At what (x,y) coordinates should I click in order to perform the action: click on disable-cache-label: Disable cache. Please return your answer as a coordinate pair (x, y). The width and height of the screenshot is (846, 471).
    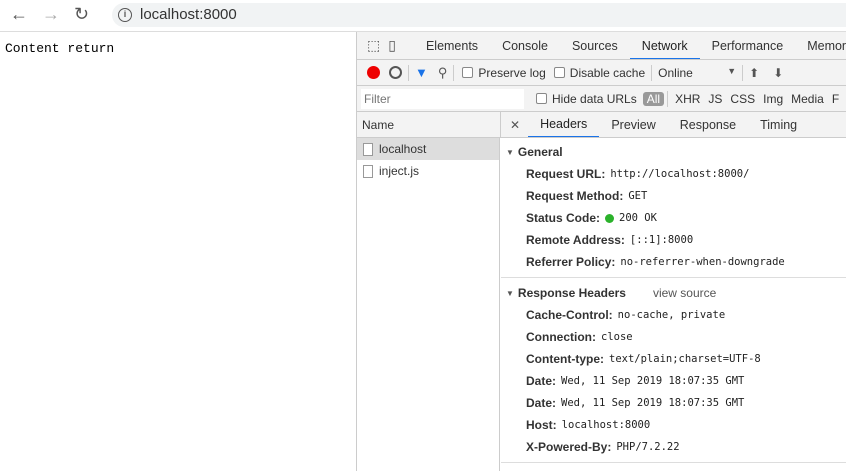
    Looking at the image, I should click on (607, 72).